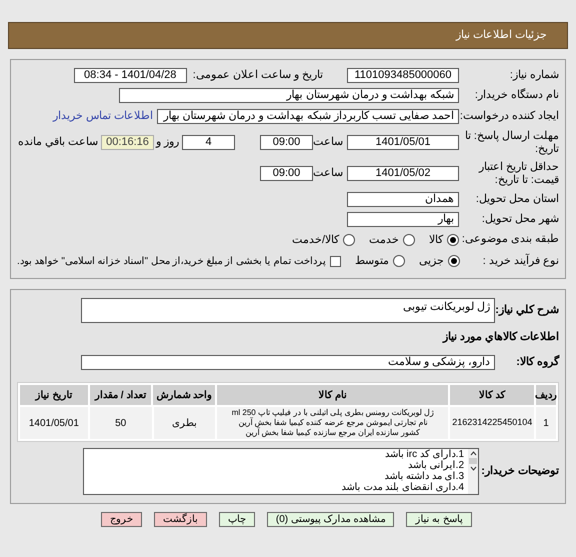 This screenshot has width=576, height=557. Describe the element at coordinates (546, 423) in the screenshot. I see `table-cell: 1` at that location.